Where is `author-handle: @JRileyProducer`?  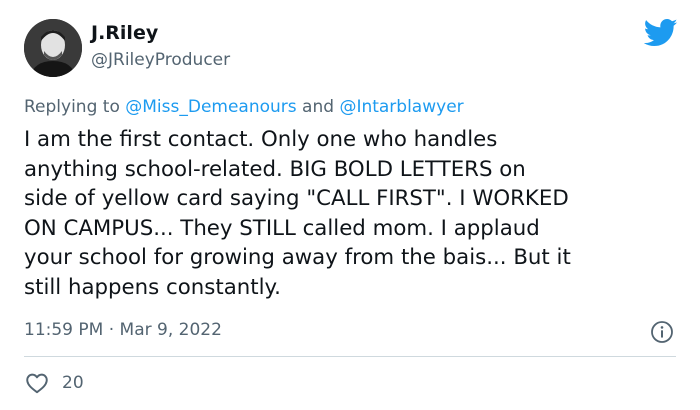 author-handle: @JRileyProducer is located at coordinates (160, 60).